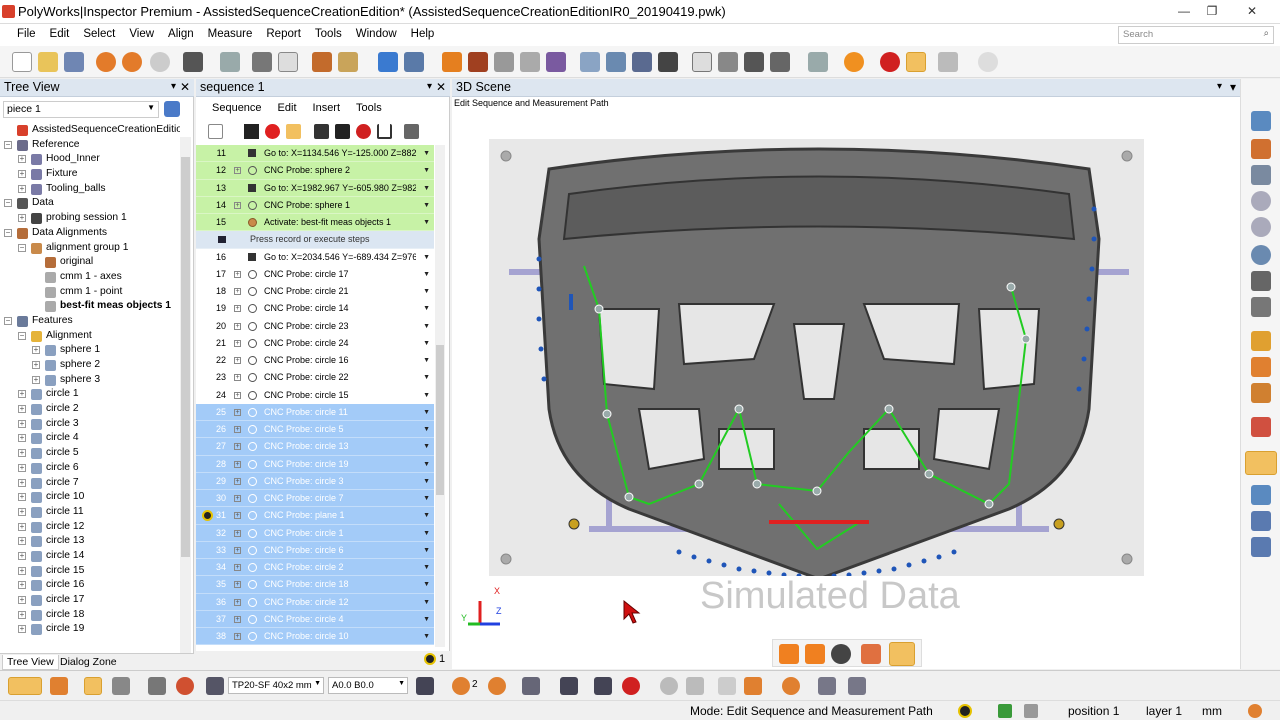  I want to click on tree-item: cmm 1 - axes, so click(90, 277).